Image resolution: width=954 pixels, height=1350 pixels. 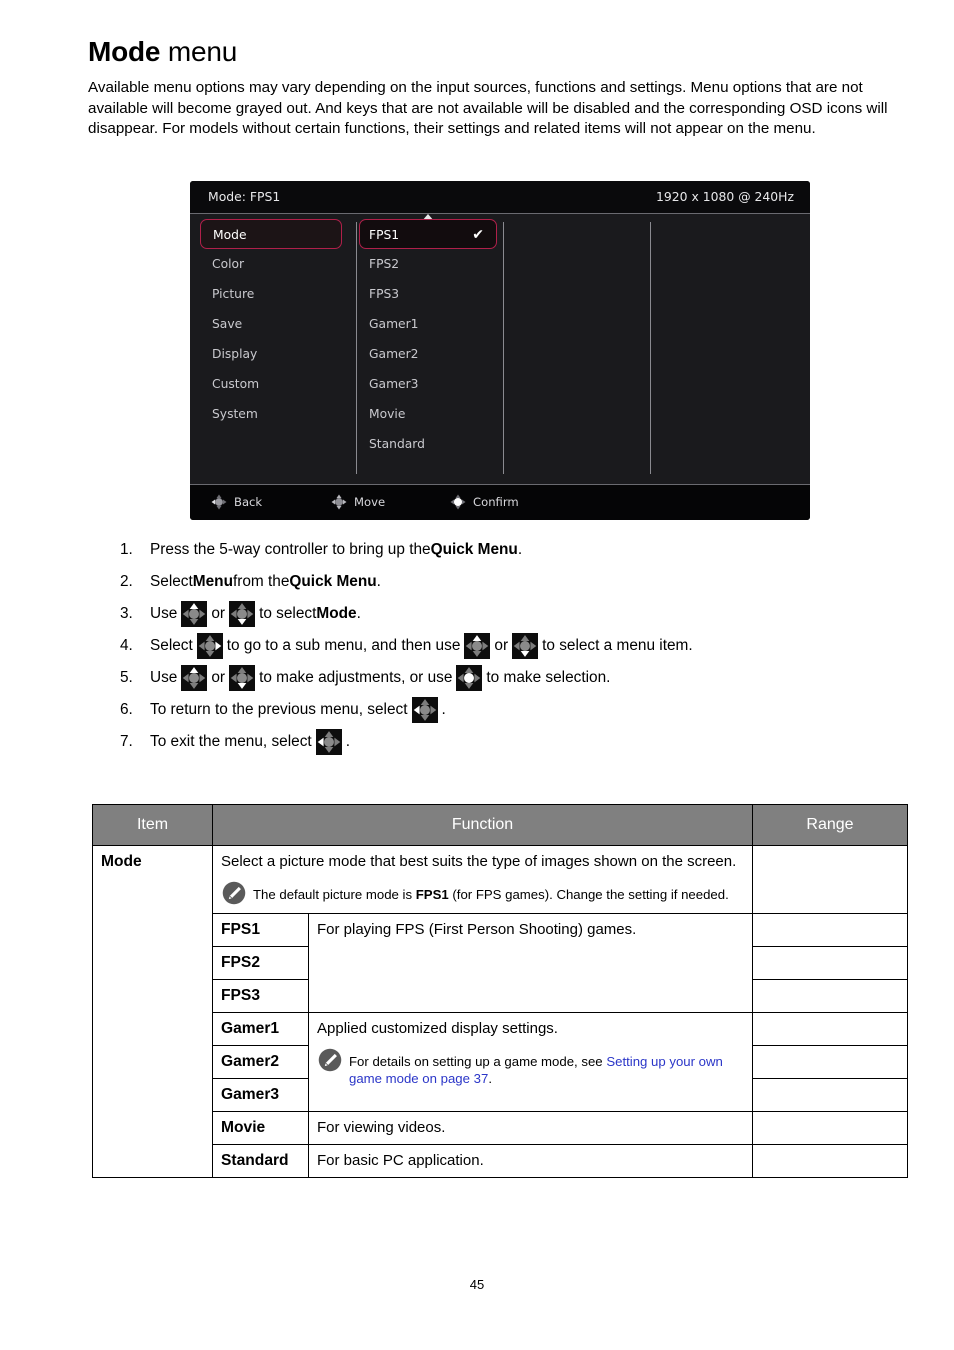 I want to click on table-cell-sub-gamer1: Gamer1, so click(x=260, y=1029).